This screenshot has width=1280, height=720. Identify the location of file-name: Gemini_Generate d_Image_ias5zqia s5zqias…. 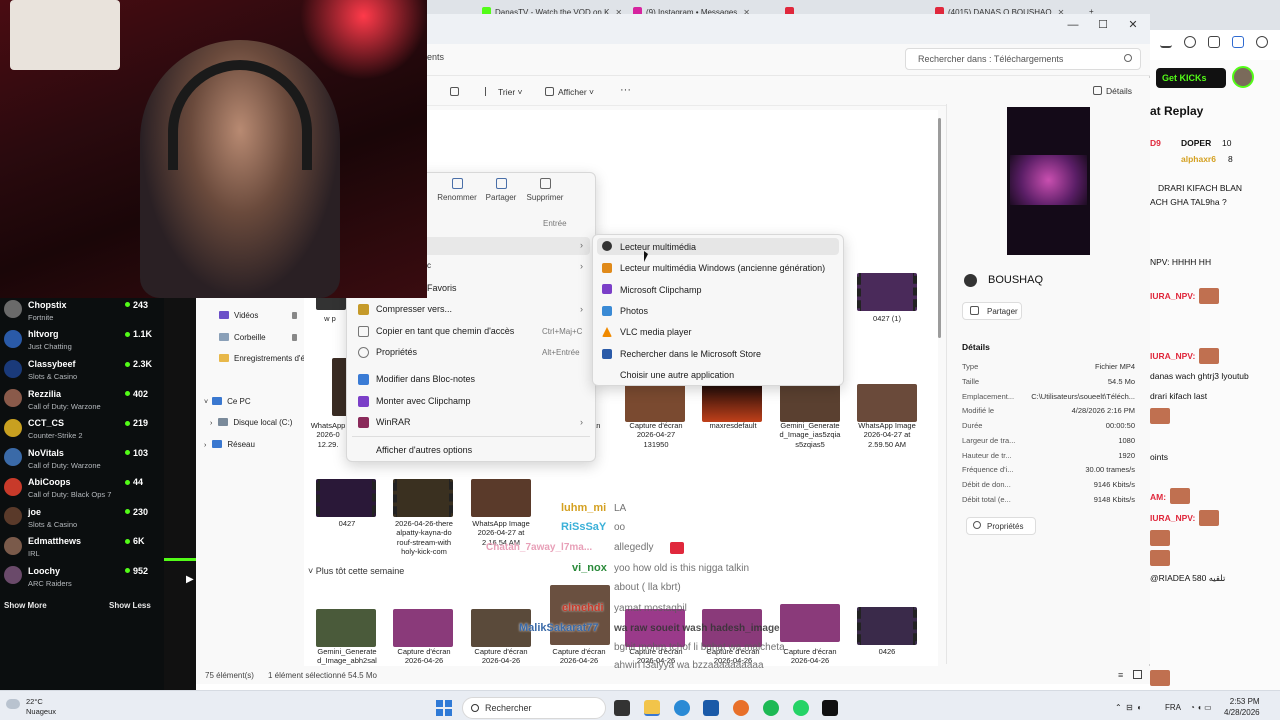
(810, 435).